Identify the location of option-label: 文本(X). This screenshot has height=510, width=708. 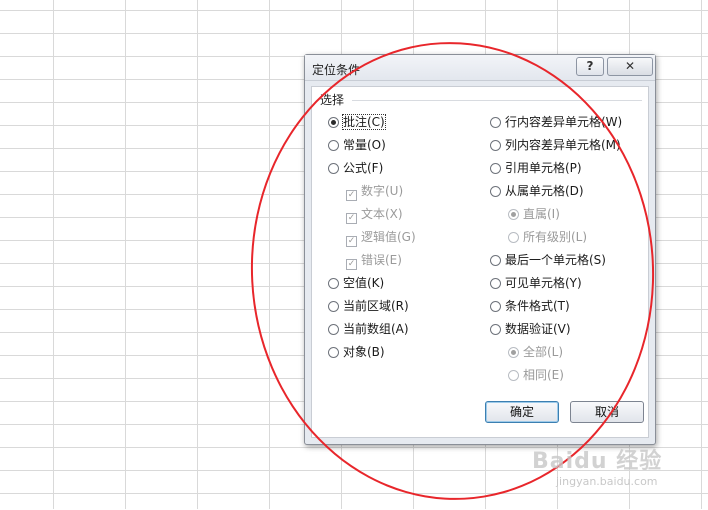
(382, 214).